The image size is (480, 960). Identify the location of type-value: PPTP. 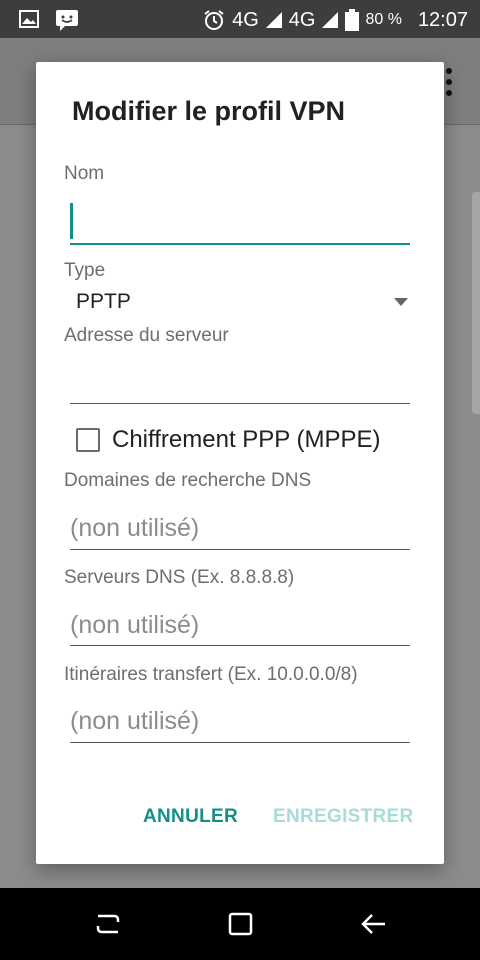
(103, 301).